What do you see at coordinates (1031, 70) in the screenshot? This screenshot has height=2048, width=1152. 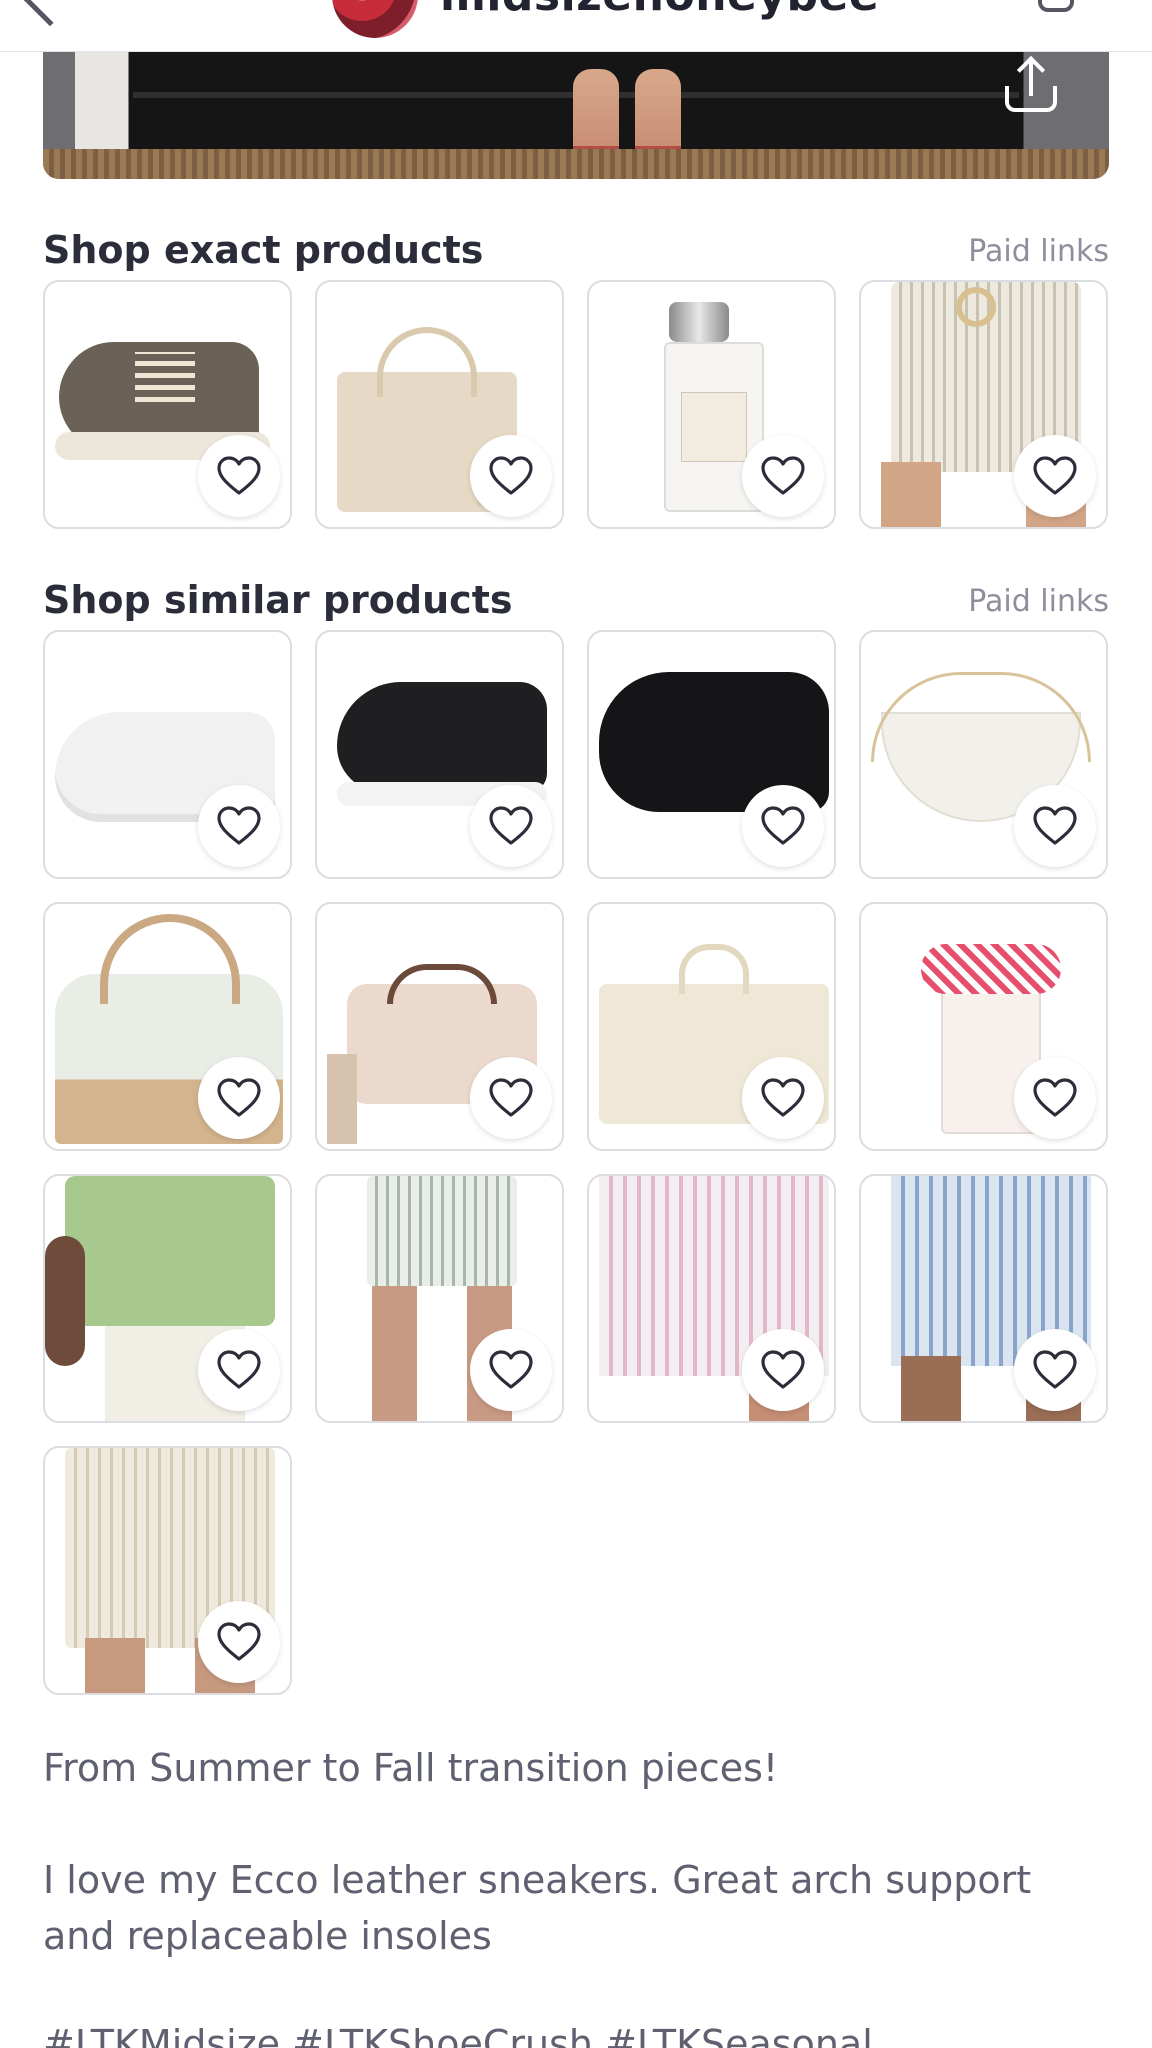 I see `share-arrow-head` at bounding box center [1031, 70].